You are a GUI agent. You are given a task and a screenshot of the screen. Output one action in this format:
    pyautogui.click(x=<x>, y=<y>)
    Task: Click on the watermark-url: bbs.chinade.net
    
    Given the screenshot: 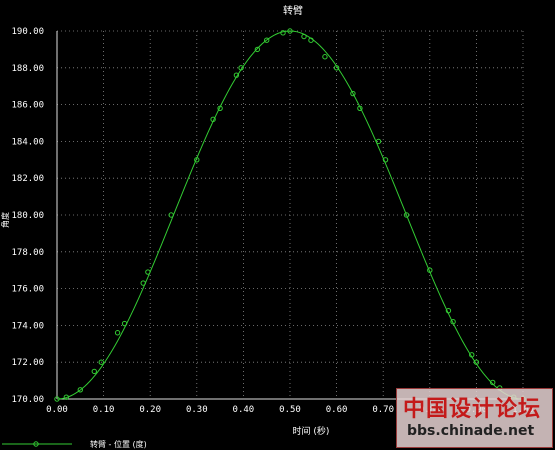 What is the action you would take?
    pyautogui.click(x=471, y=431)
    